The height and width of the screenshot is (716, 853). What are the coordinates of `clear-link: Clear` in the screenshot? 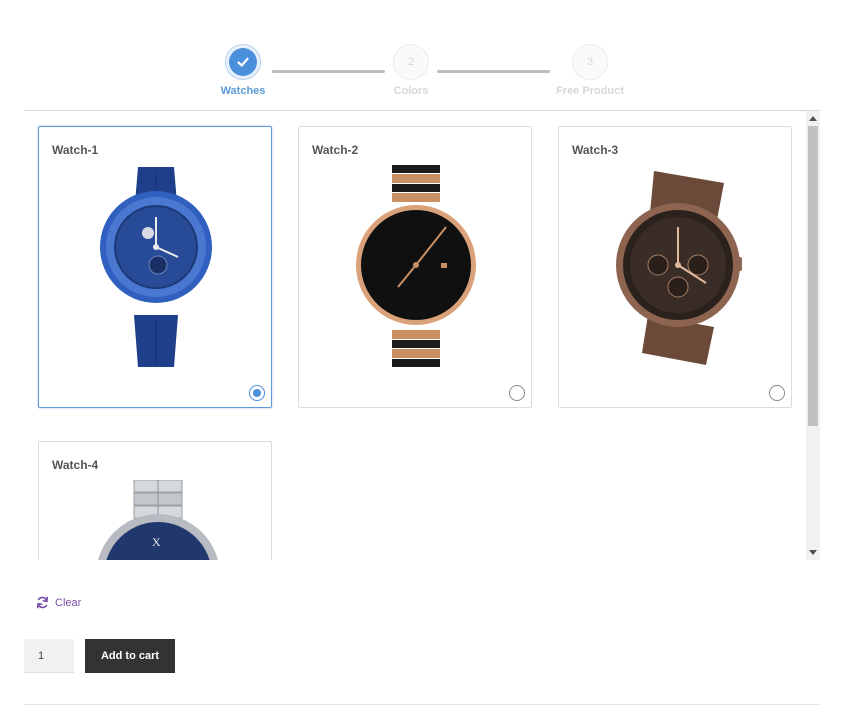 It's located at (58, 602).